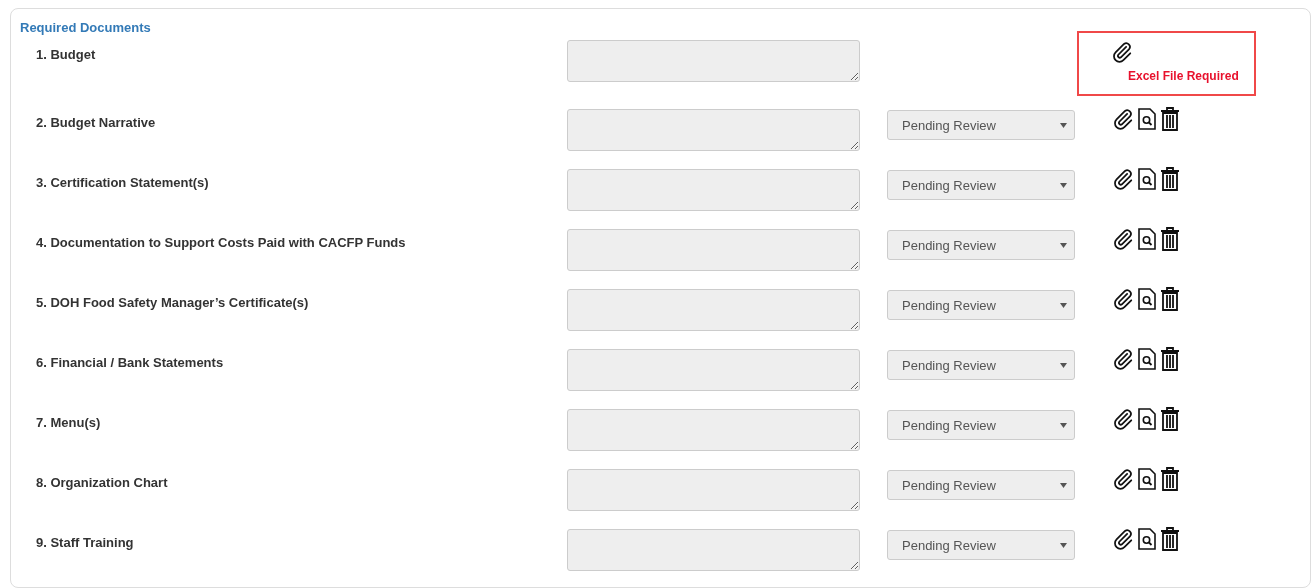  Describe the element at coordinates (66, 54) in the screenshot. I see `document-label: 1. Budget` at that location.